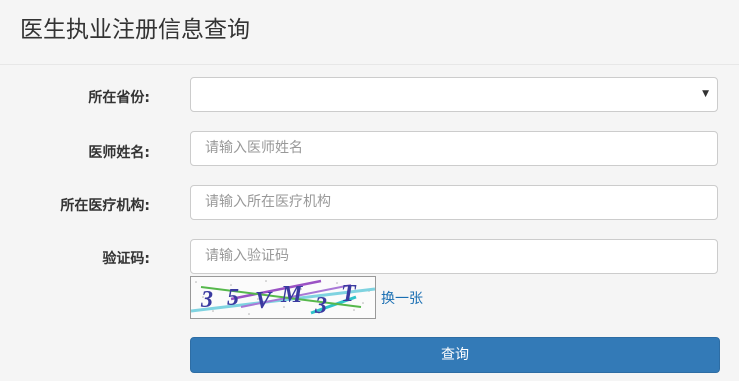  I want to click on caret-down-icon: ▼, so click(705, 94).